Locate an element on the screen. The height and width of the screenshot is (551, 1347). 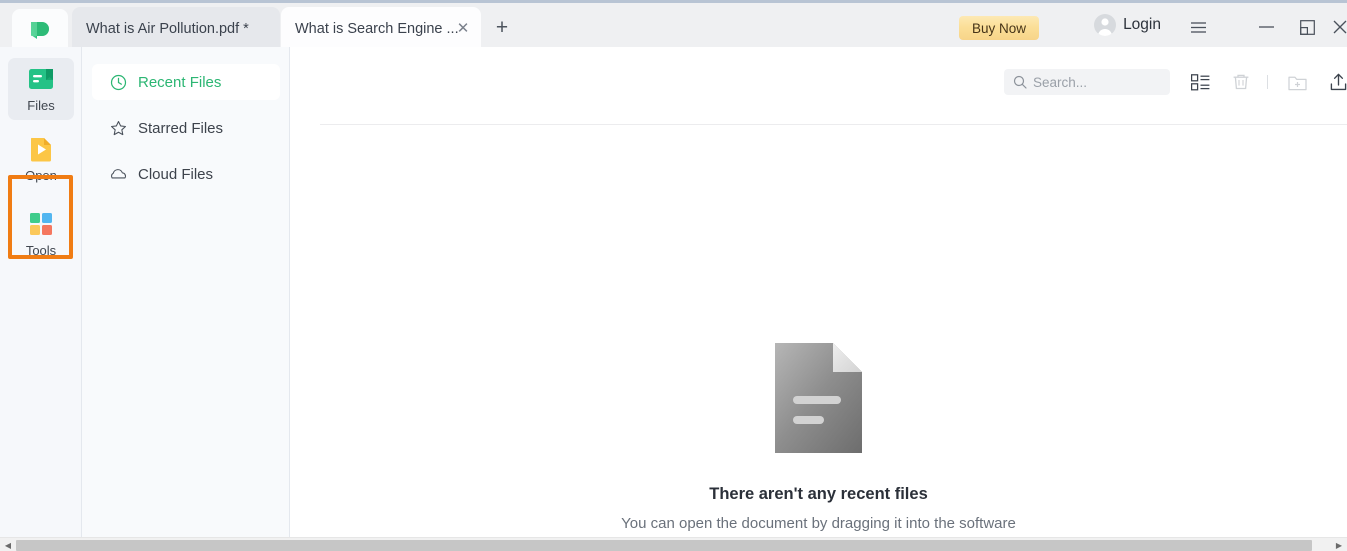
nav-label: Starred Files is located at coordinates (181, 128).